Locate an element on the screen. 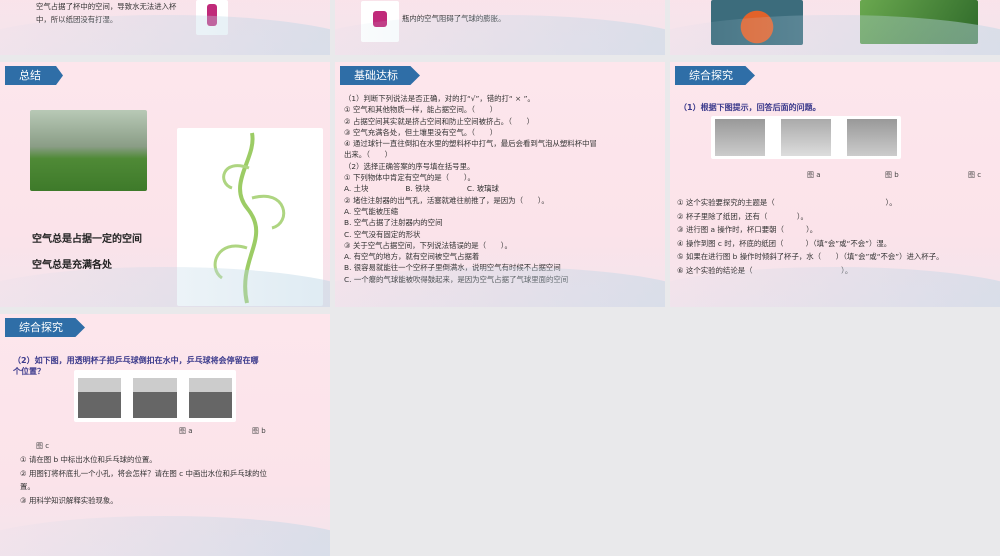  question-line: 置。 is located at coordinates (27, 486).